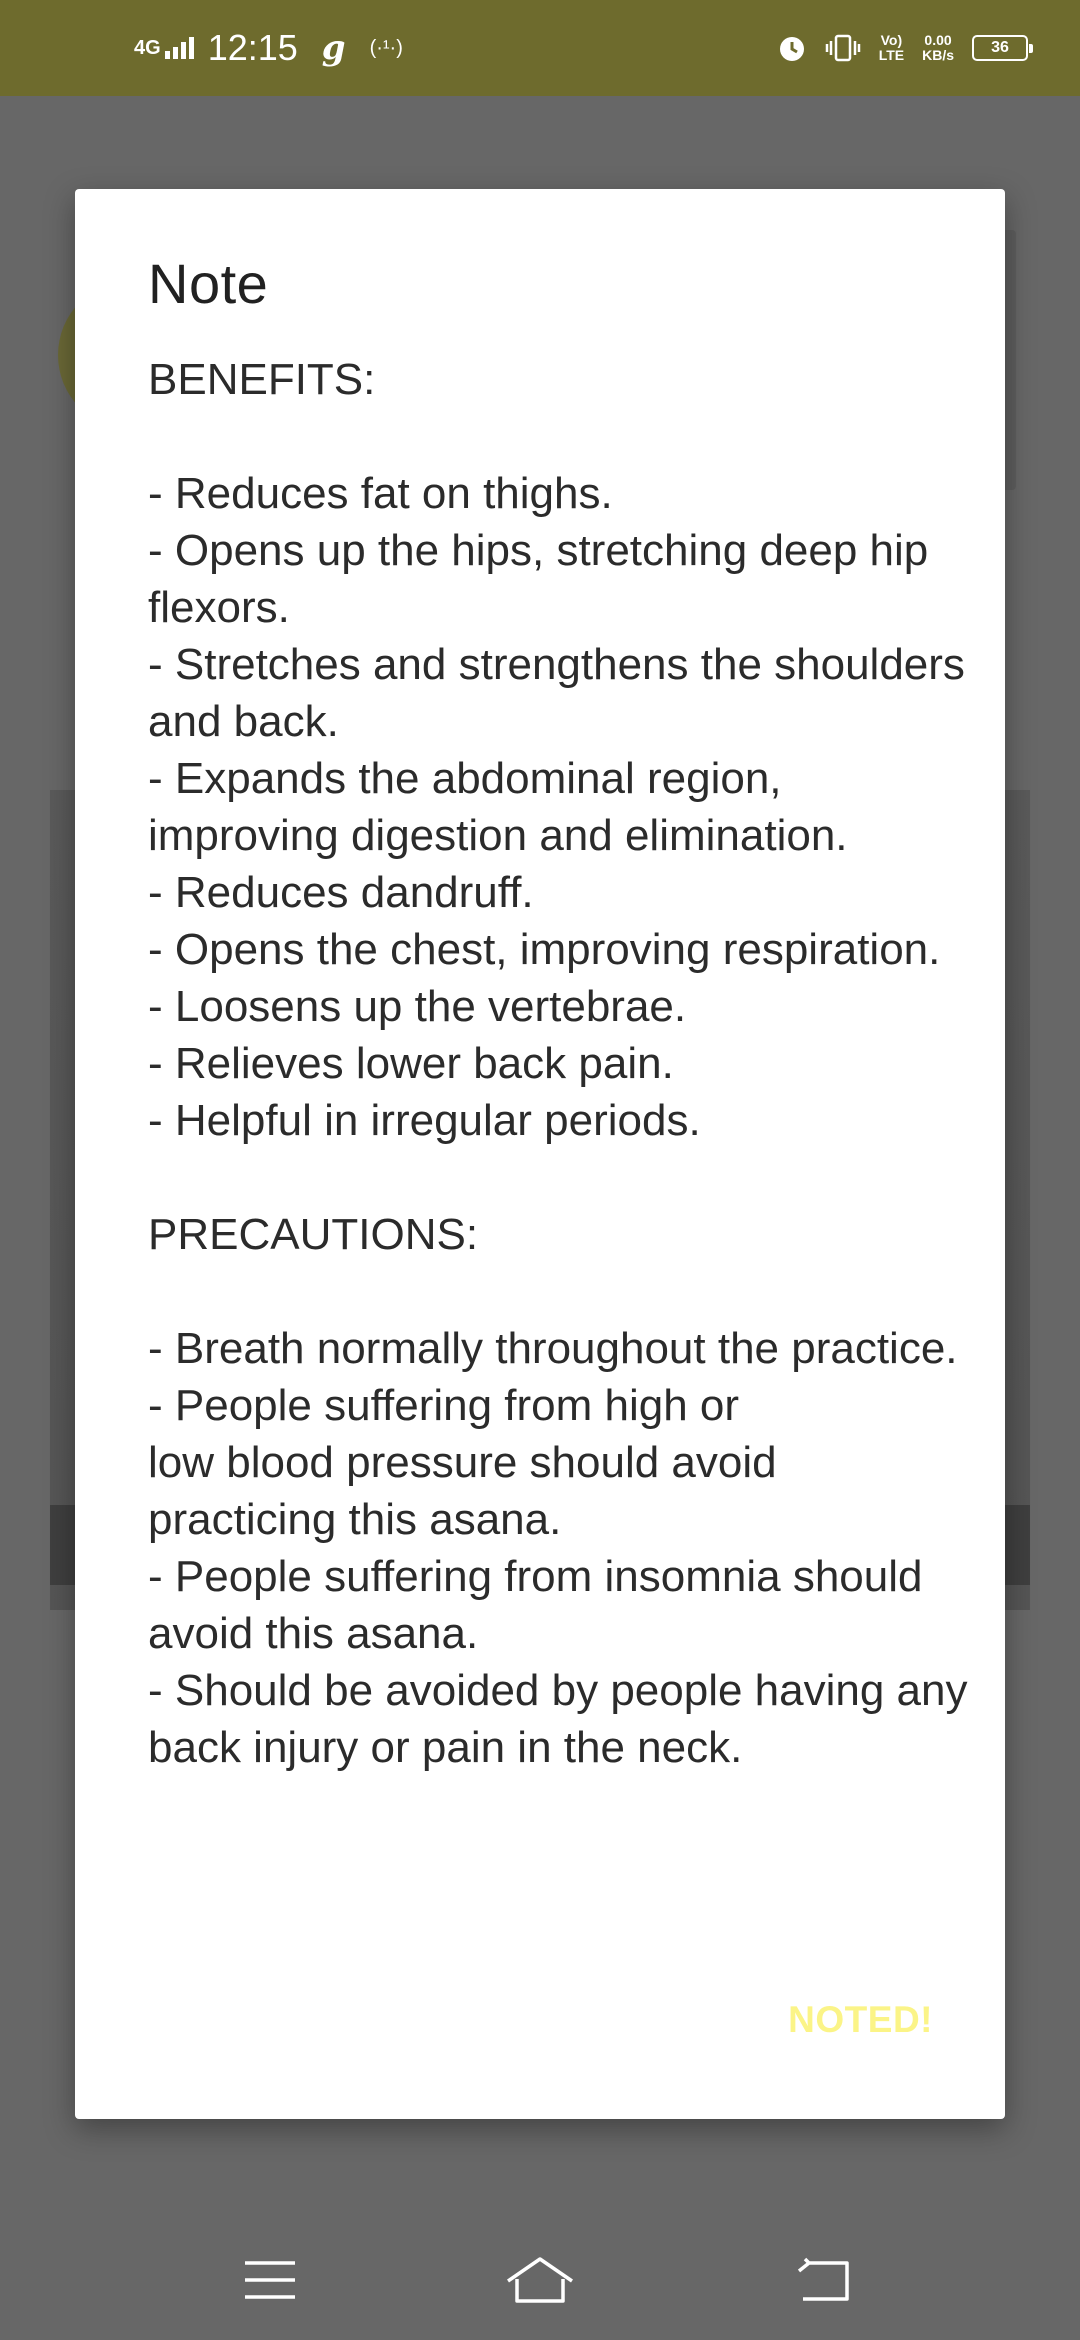 The height and width of the screenshot is (2340, 1080). I want to click on home-button, so click(540, 2280).